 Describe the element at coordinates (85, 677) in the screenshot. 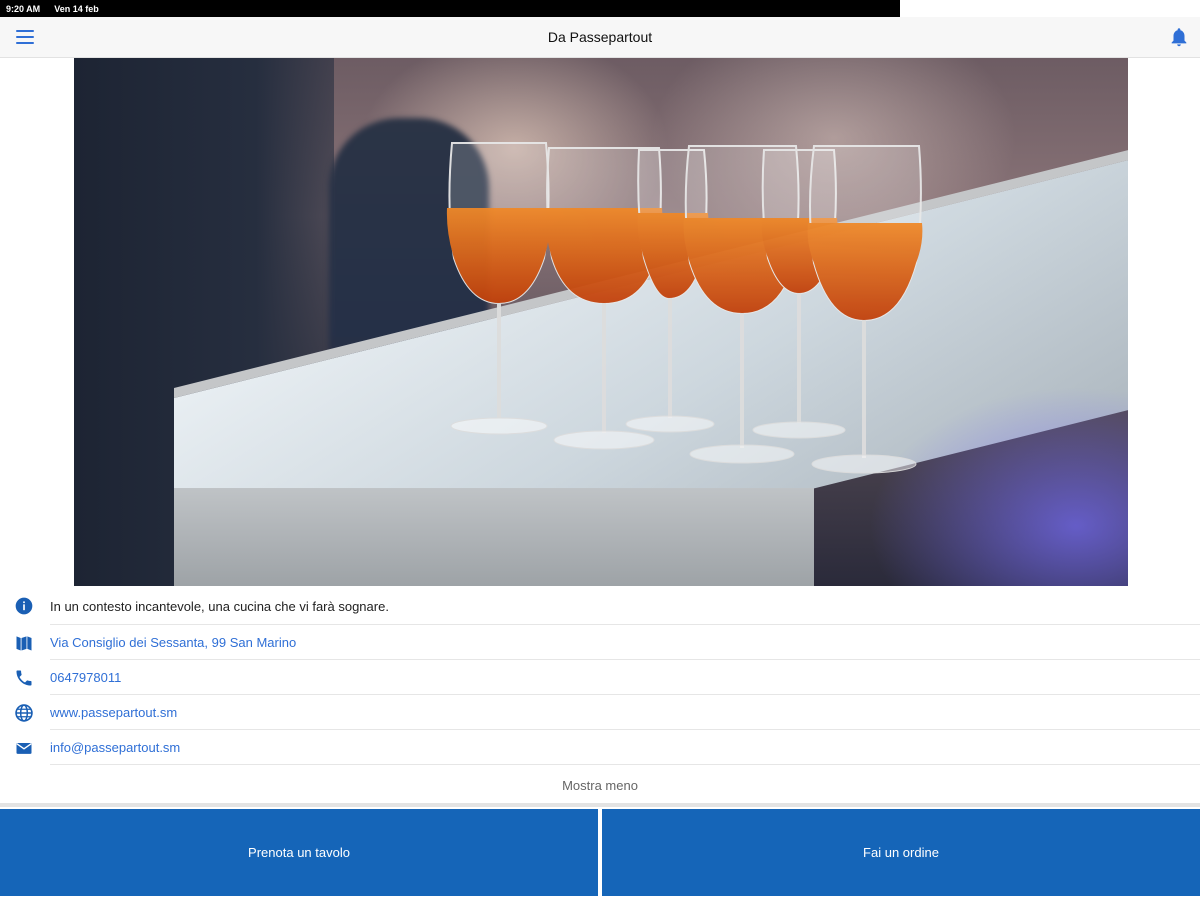

I see `phone-link: 0647978011` at that location.